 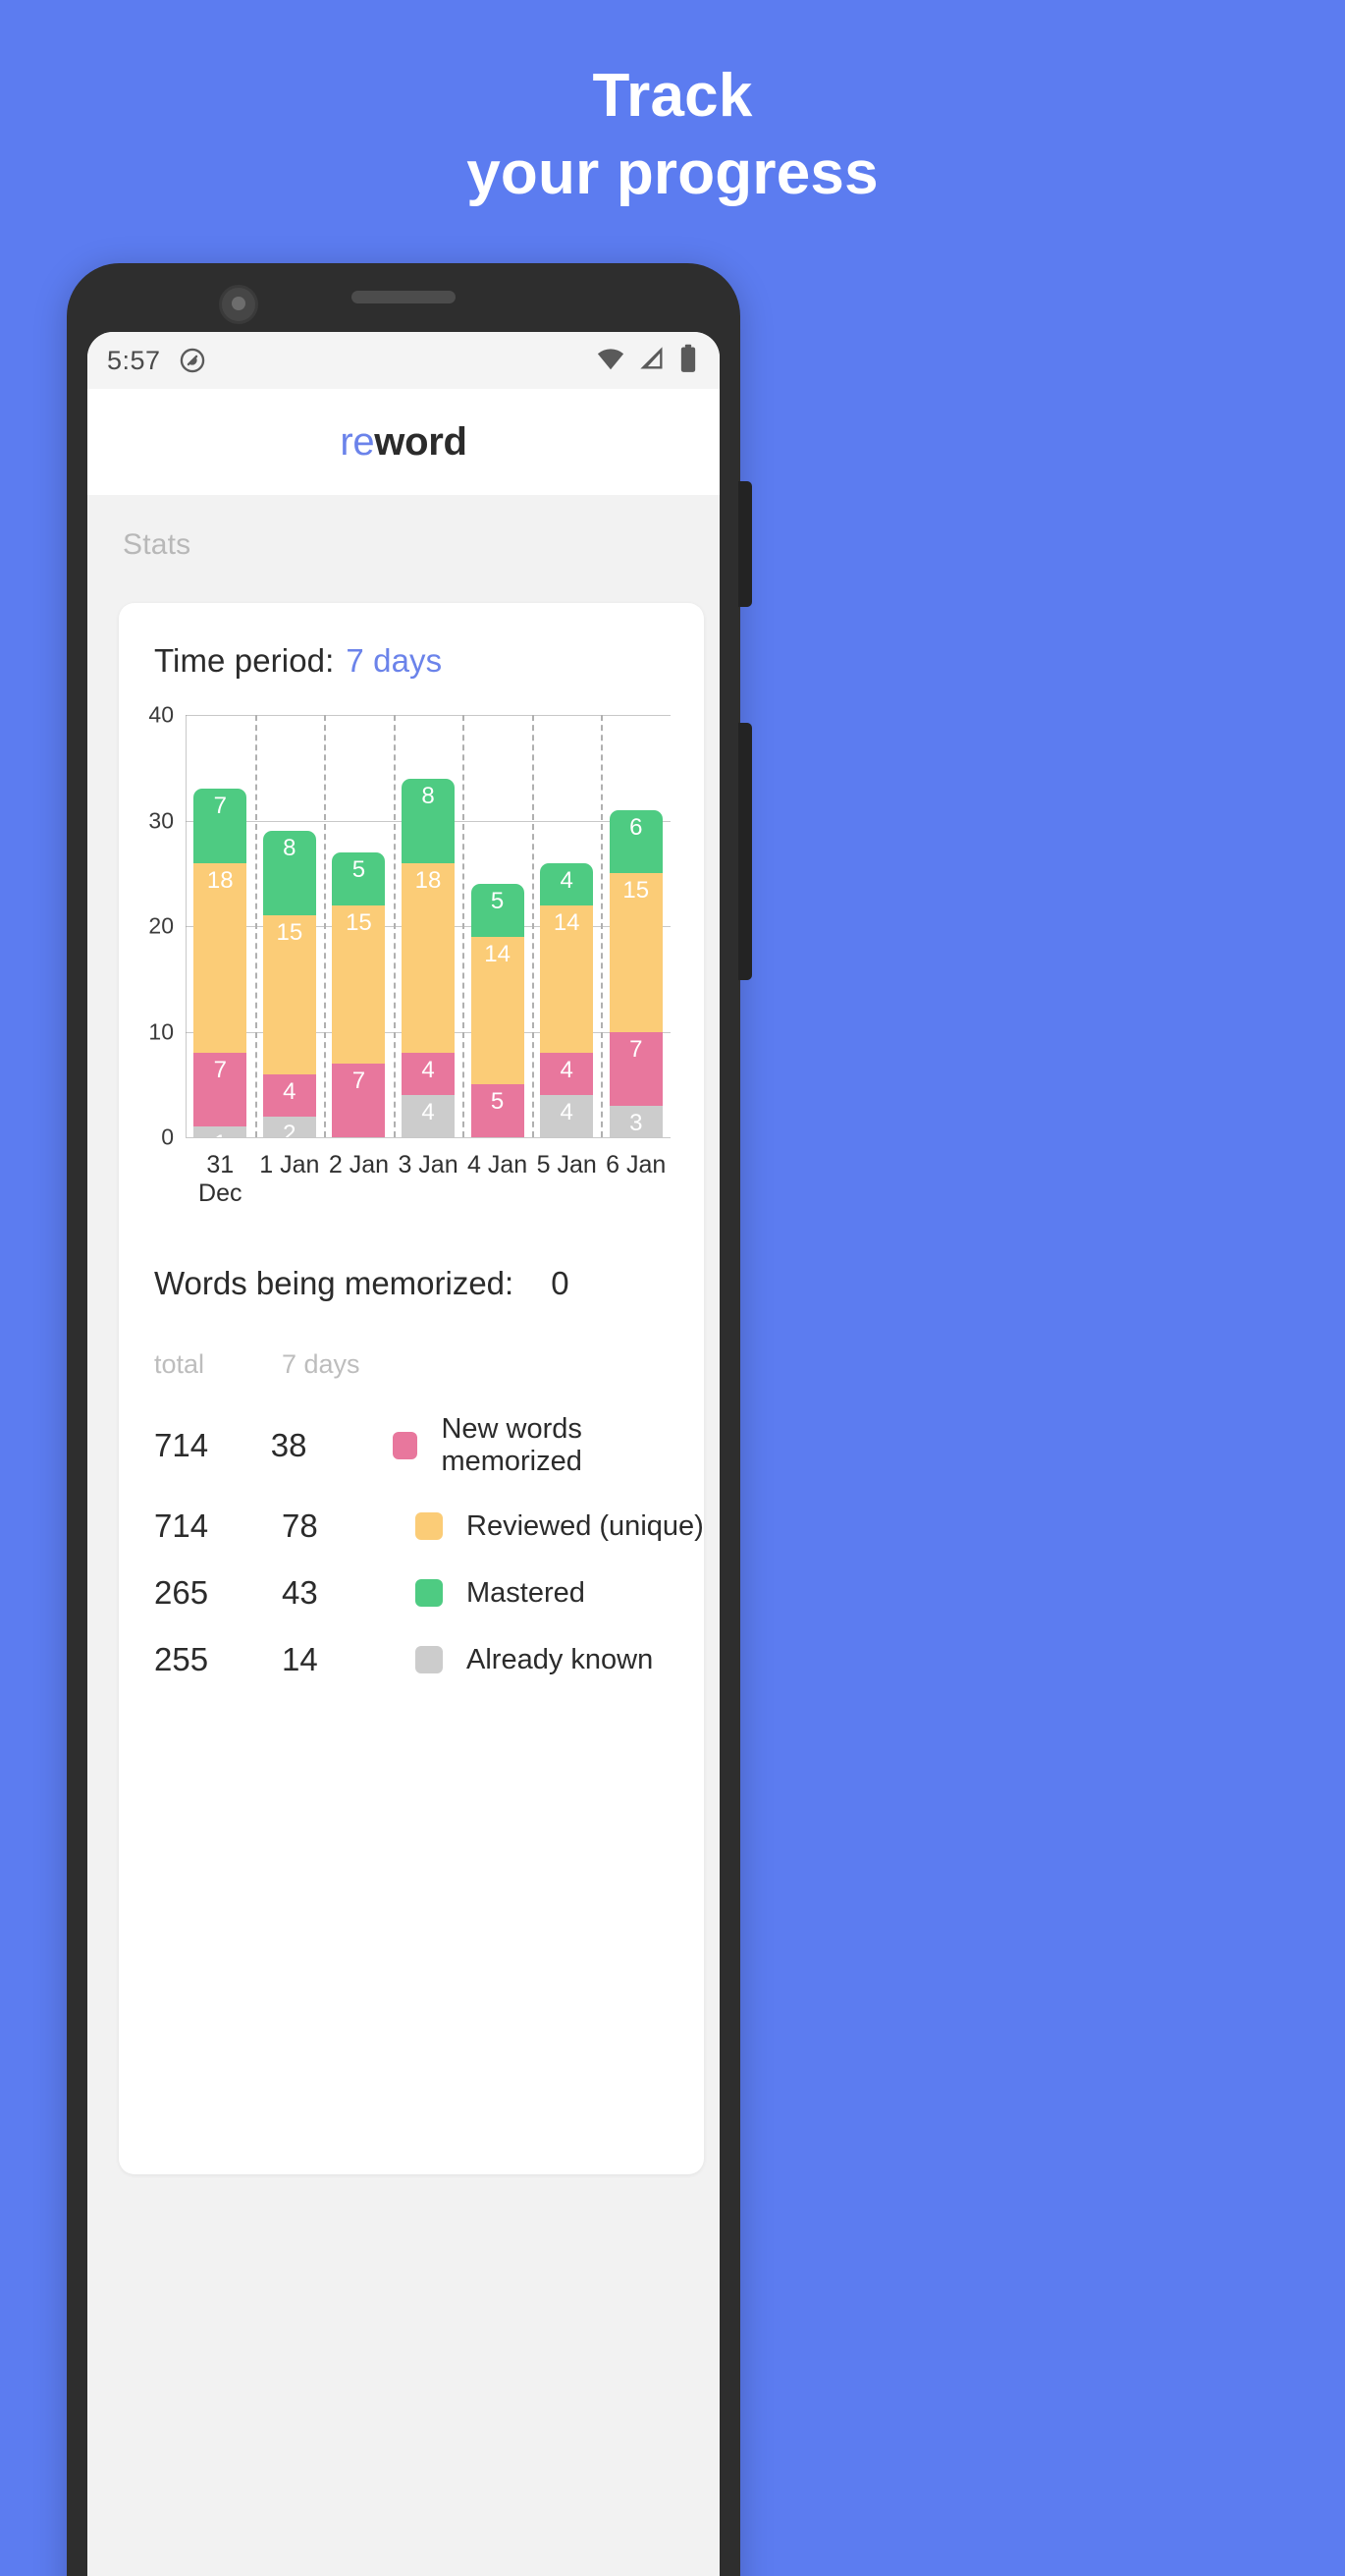 What do you see at coordinates (289, 984) in the screenshot?
I see `chart-stacked-bar: 8 15 4 2` at bounding box center [289, 984].